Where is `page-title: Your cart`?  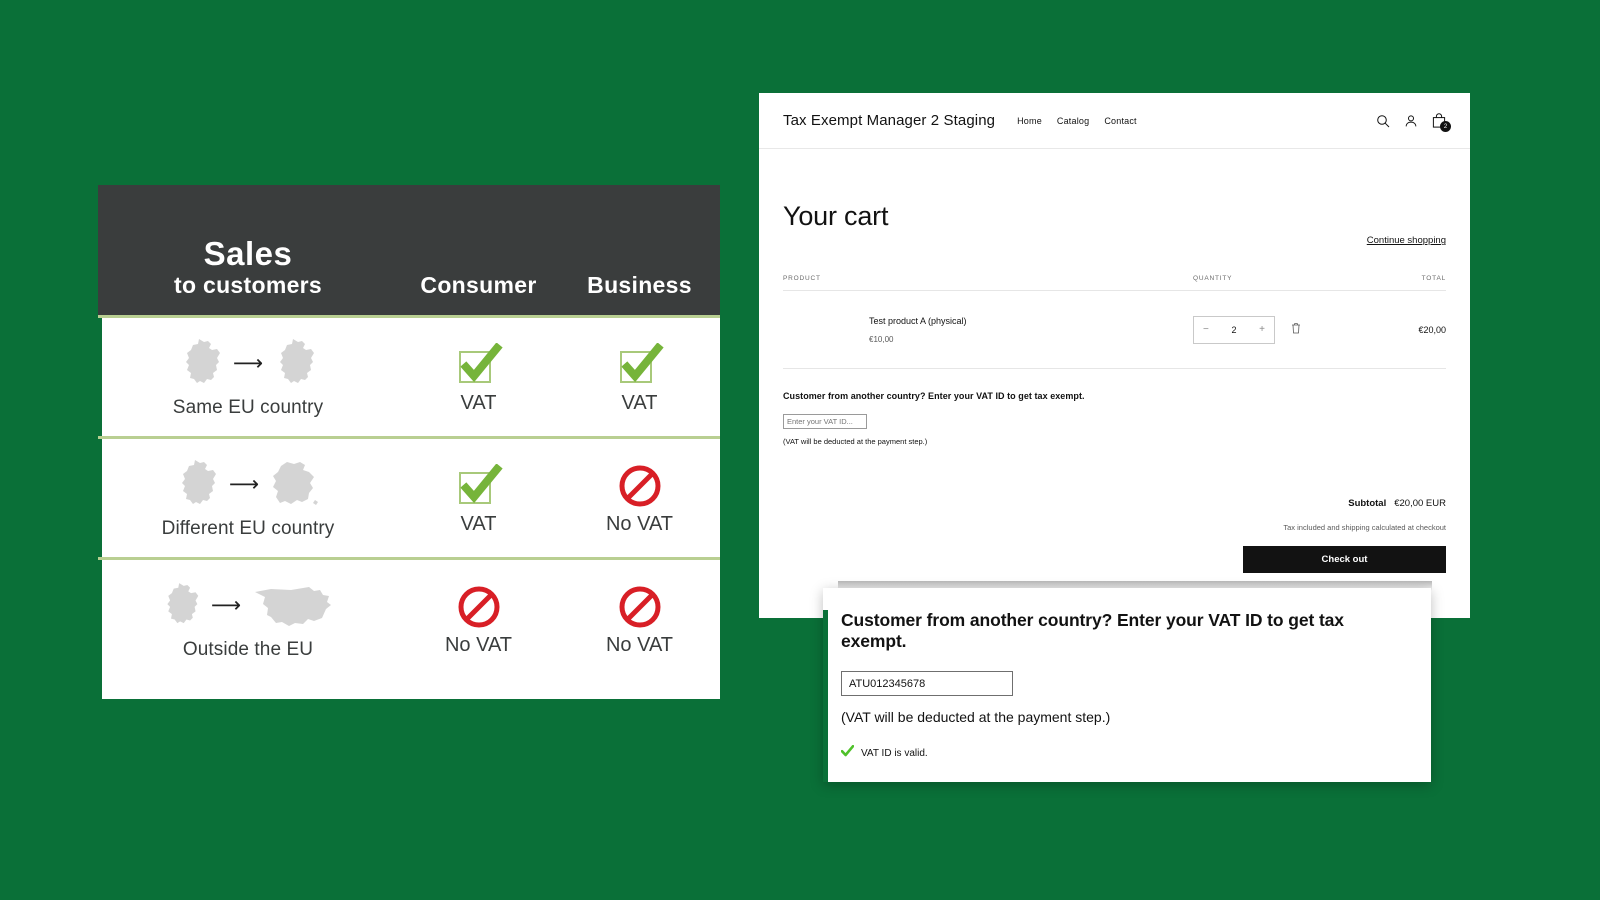 page-title: Your cart is located at coordinates (836, 216).